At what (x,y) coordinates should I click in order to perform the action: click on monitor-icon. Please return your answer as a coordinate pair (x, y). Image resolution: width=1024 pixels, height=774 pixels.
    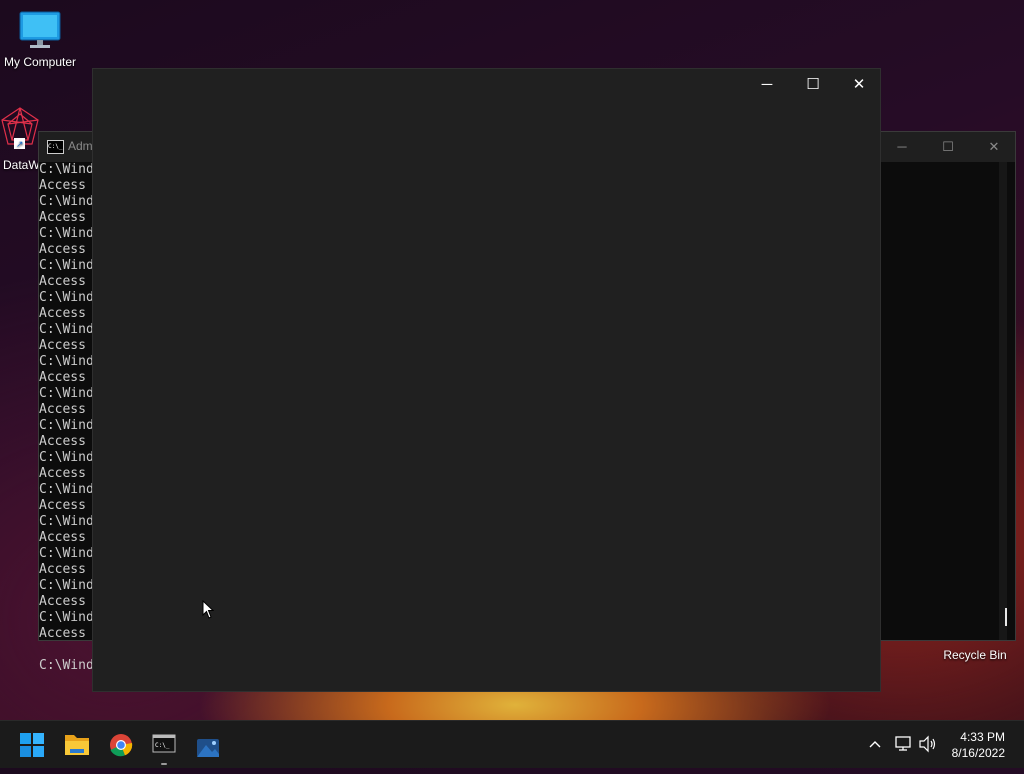
    Looking at the image, I should click on (40, 29).